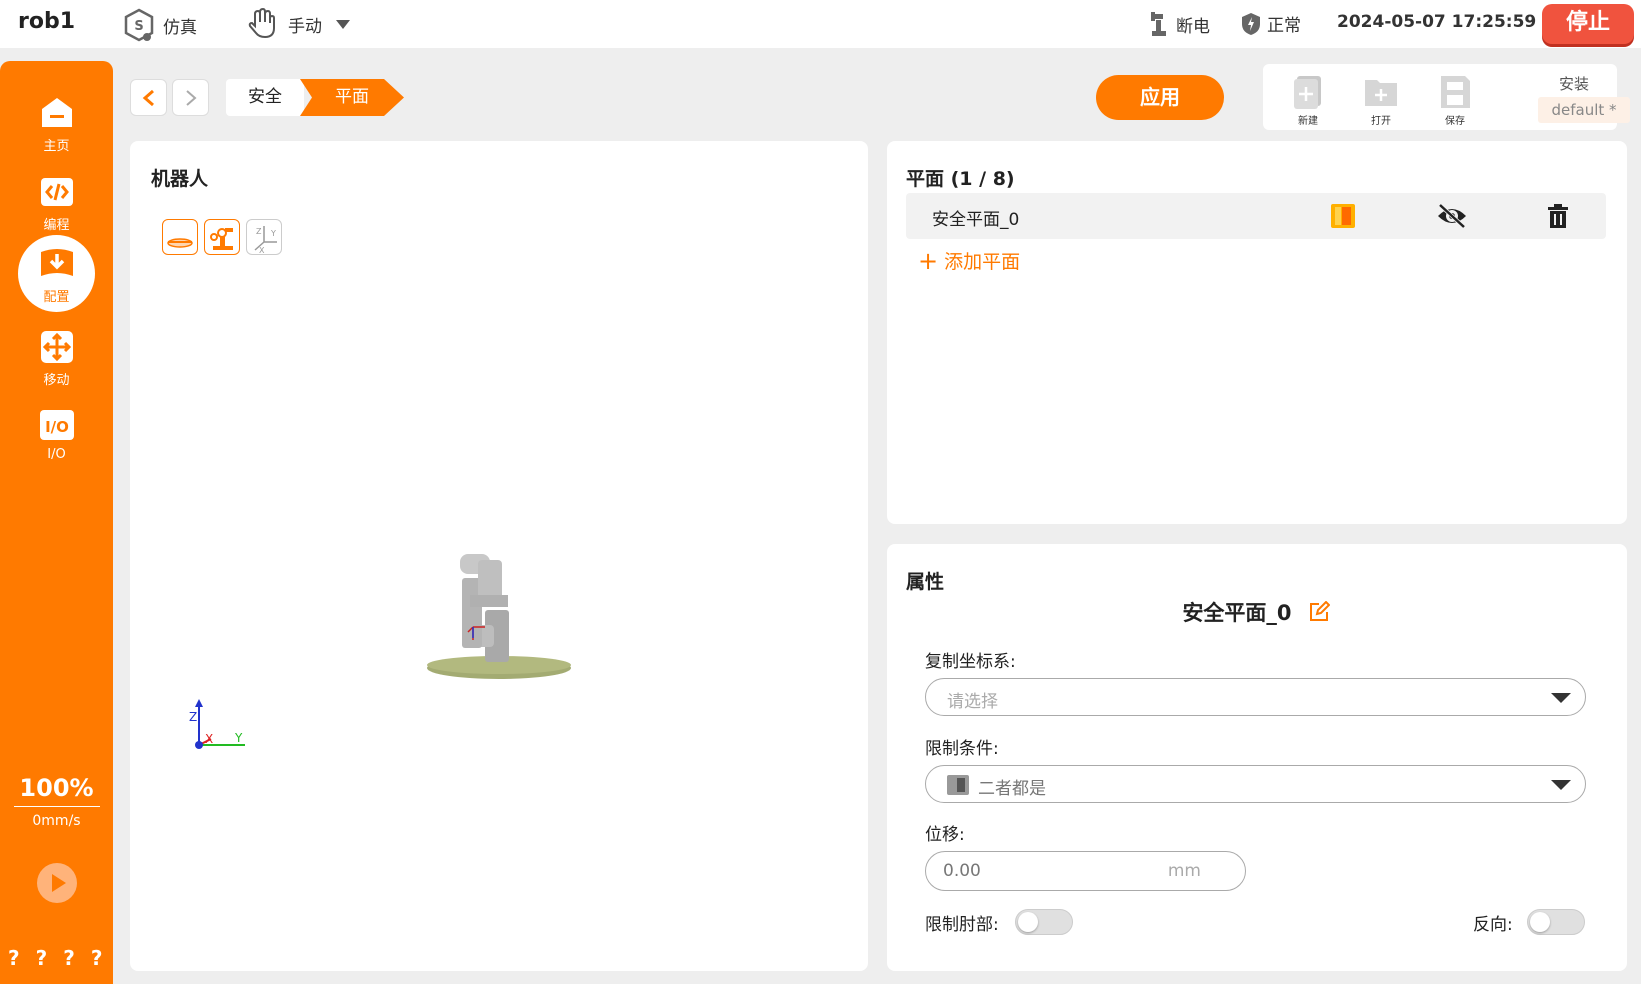  I want to click on svg-text: S, so click(138, 26).